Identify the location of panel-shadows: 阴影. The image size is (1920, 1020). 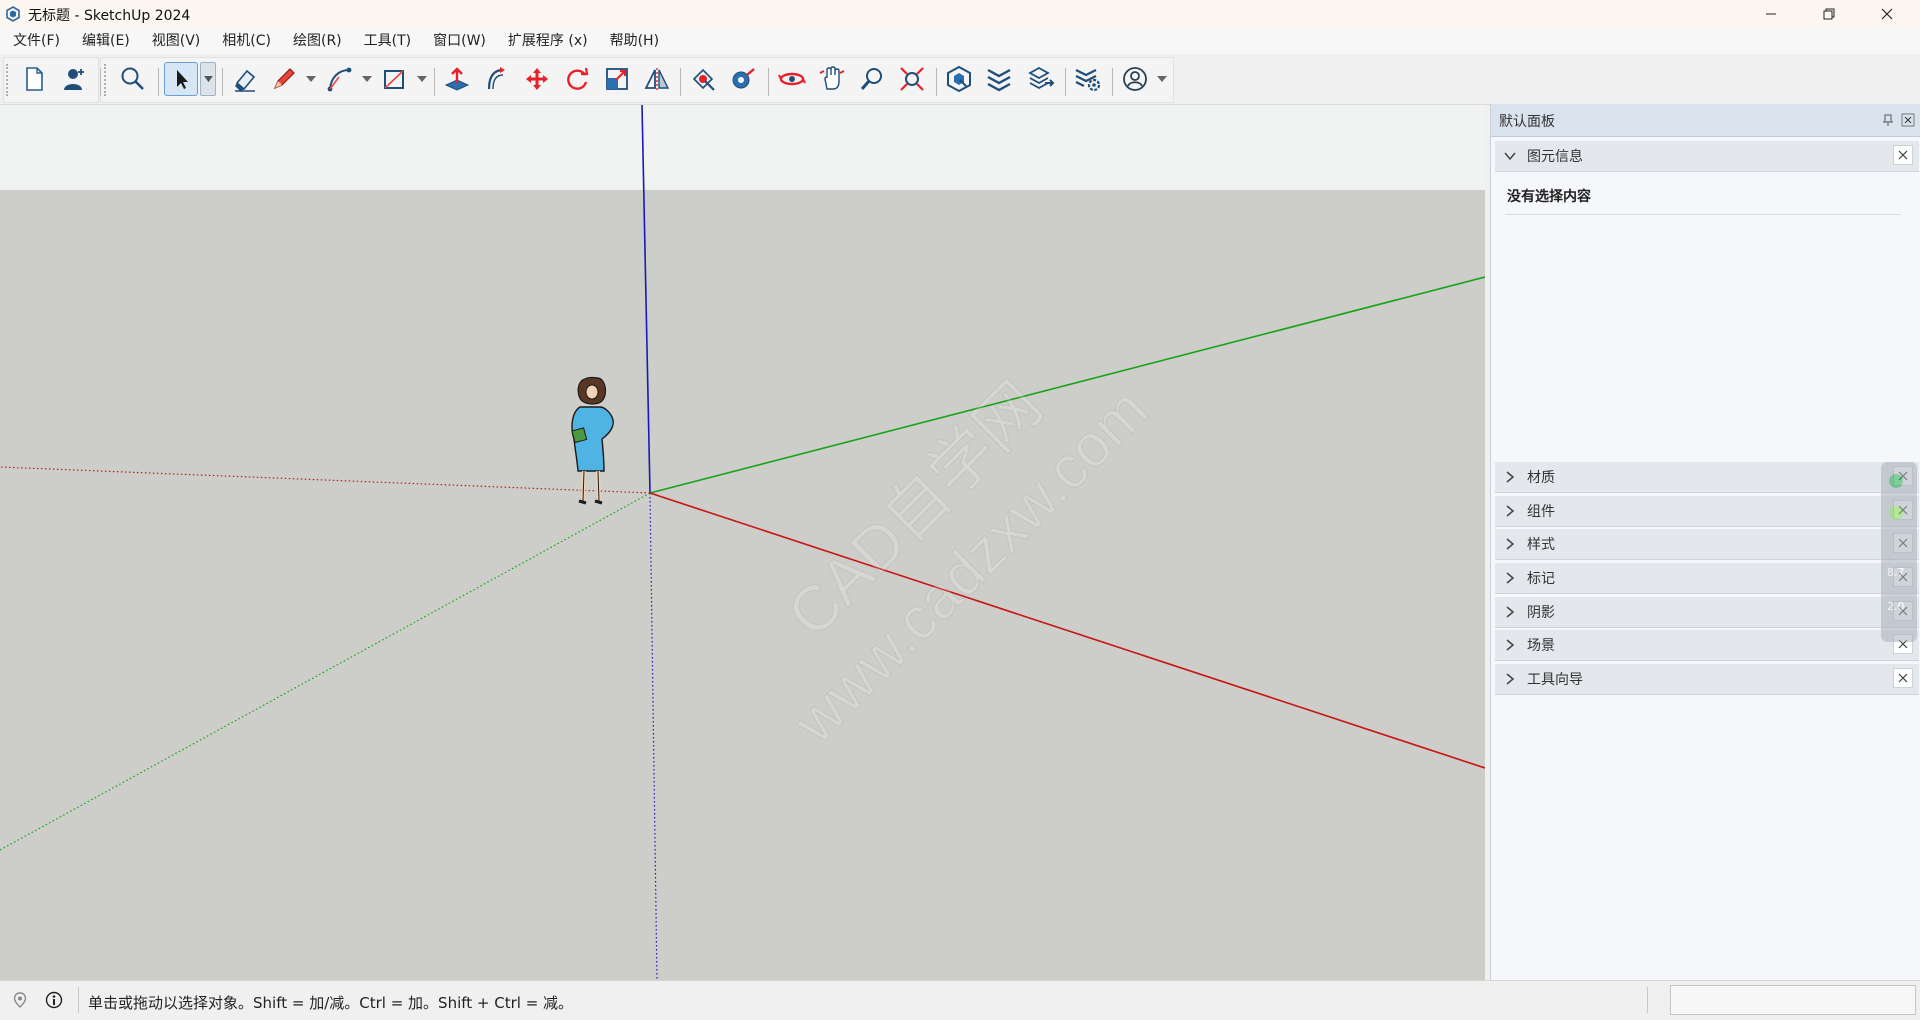
(1707, 612).